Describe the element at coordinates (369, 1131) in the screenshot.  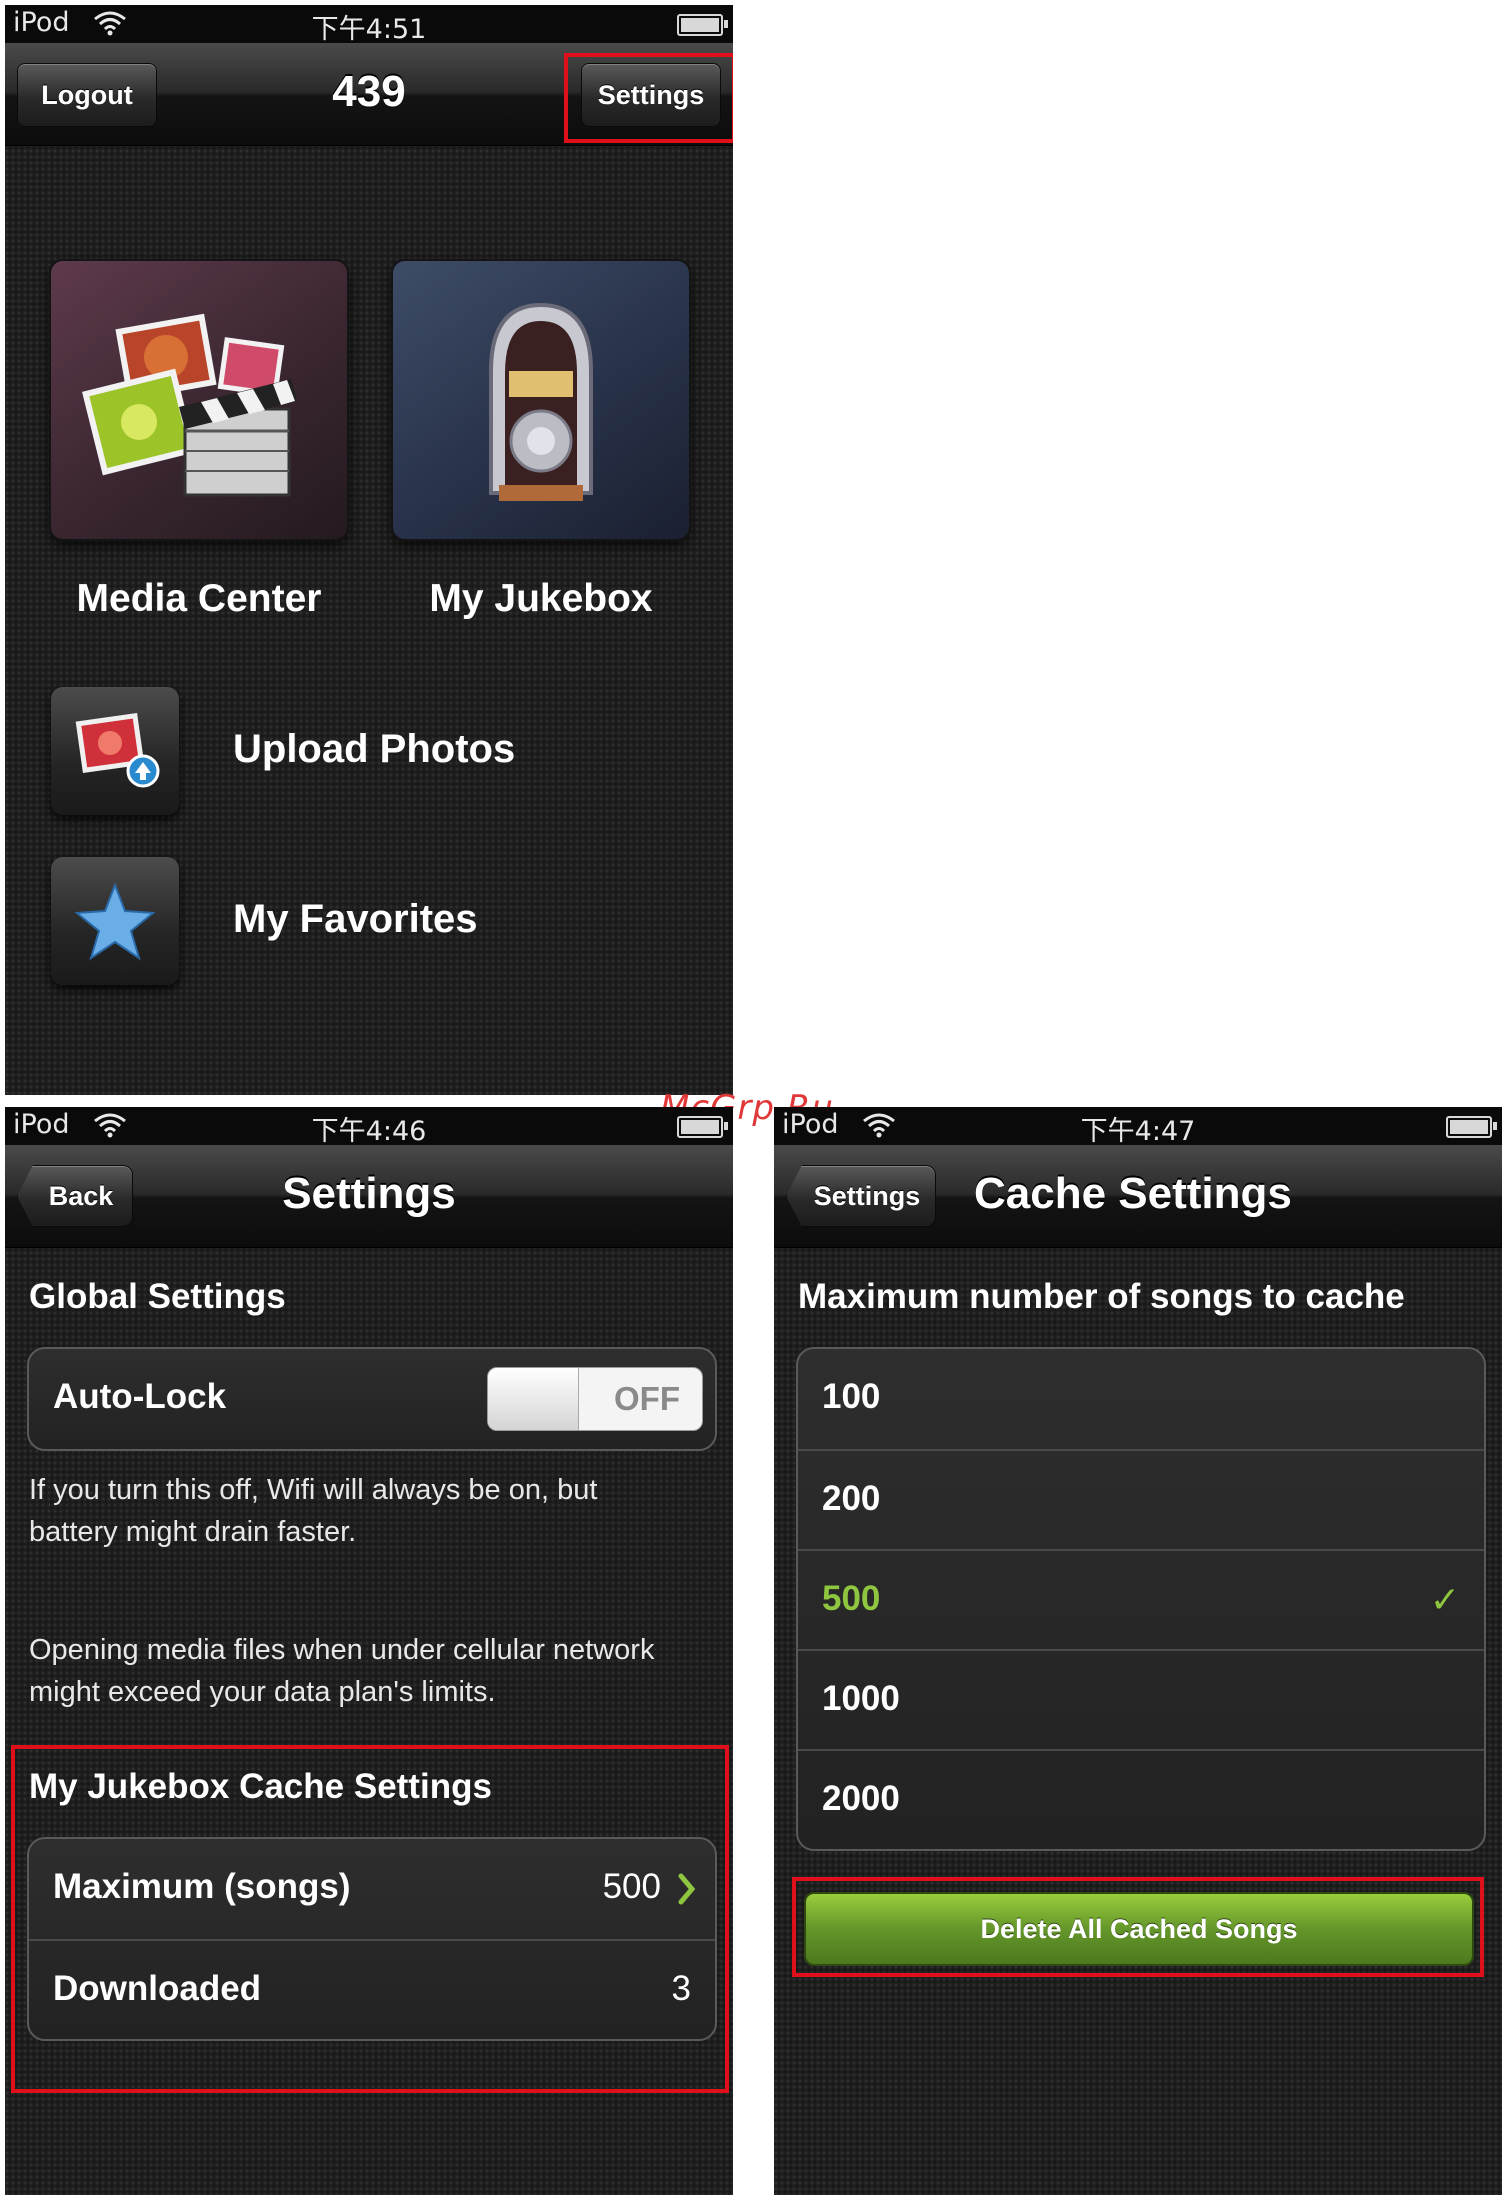
I see `status-time: 下午4:46` at that location.